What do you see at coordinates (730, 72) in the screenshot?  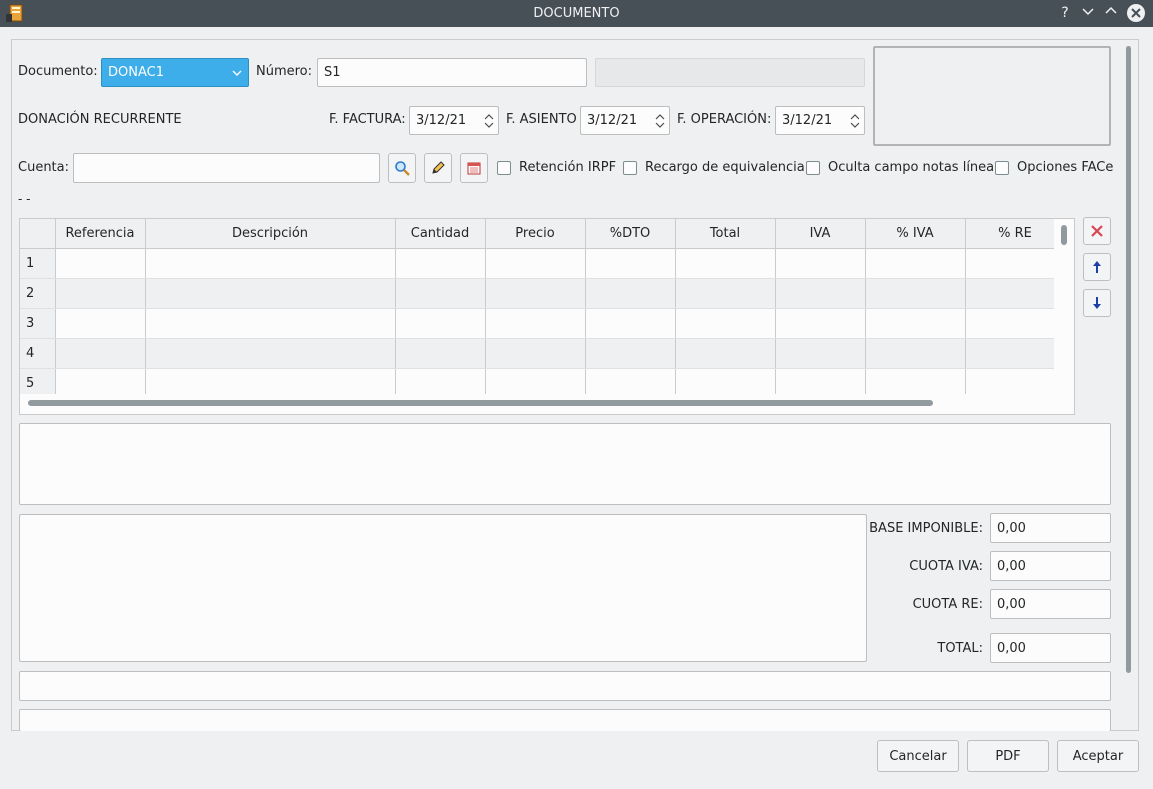 I see `numero-extra-field` at bounding box center [730, 72].